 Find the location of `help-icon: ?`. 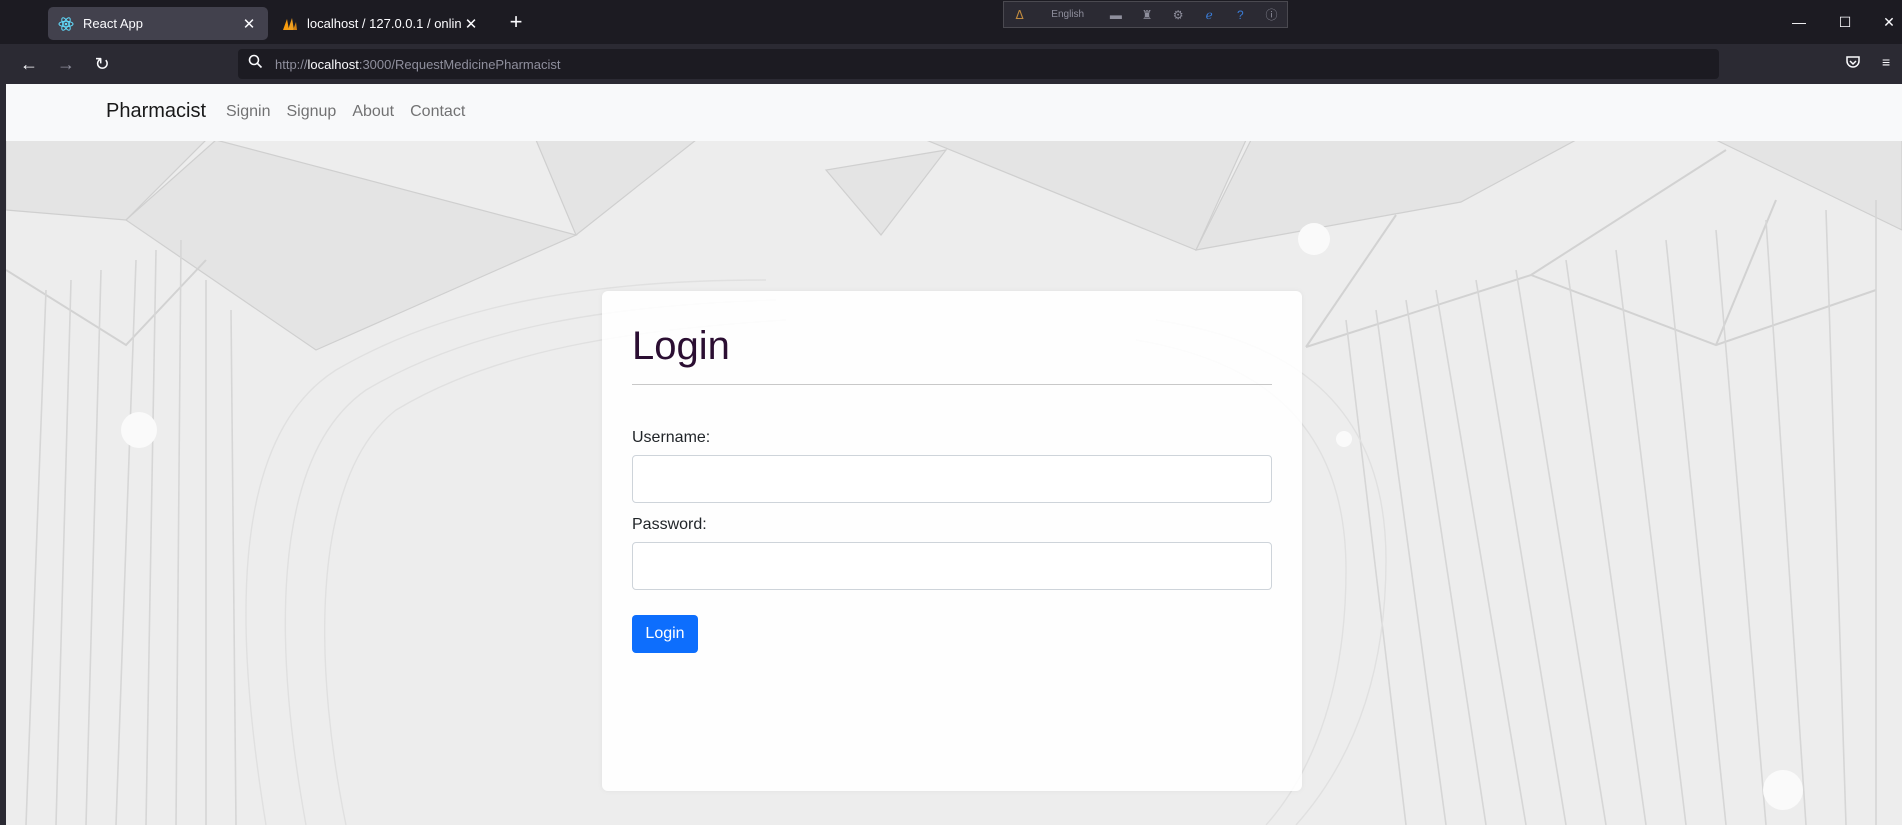

help-icon: ? is located at coordinates (1240, 15).